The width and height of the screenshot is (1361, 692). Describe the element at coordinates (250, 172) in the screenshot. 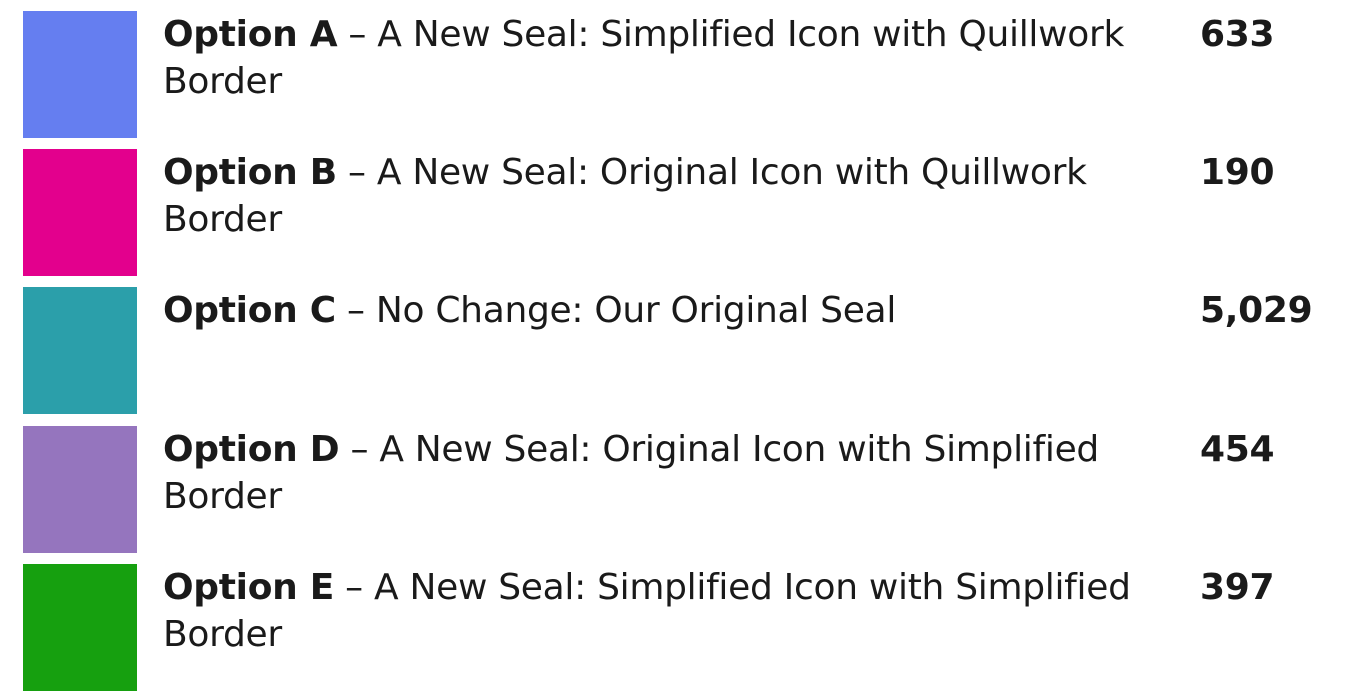

I see `option-name: Option B` at that location.